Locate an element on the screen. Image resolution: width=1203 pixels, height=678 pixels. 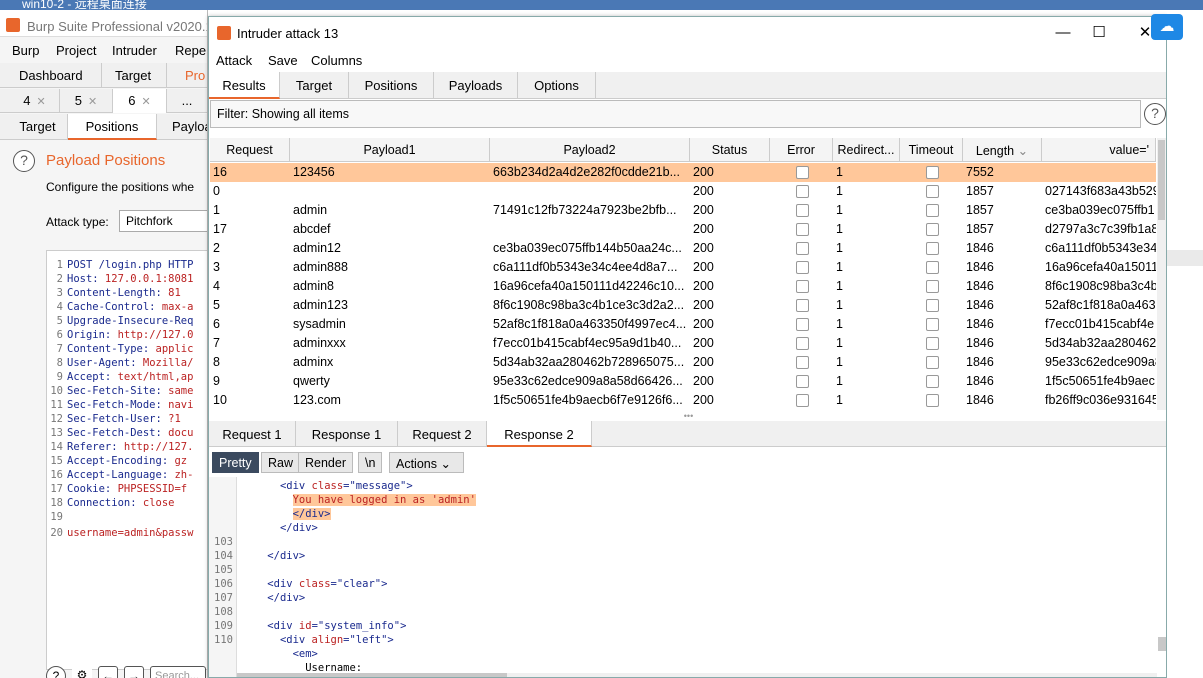
attack-type-select: Pitchfork is located at coordinates (163, 221).